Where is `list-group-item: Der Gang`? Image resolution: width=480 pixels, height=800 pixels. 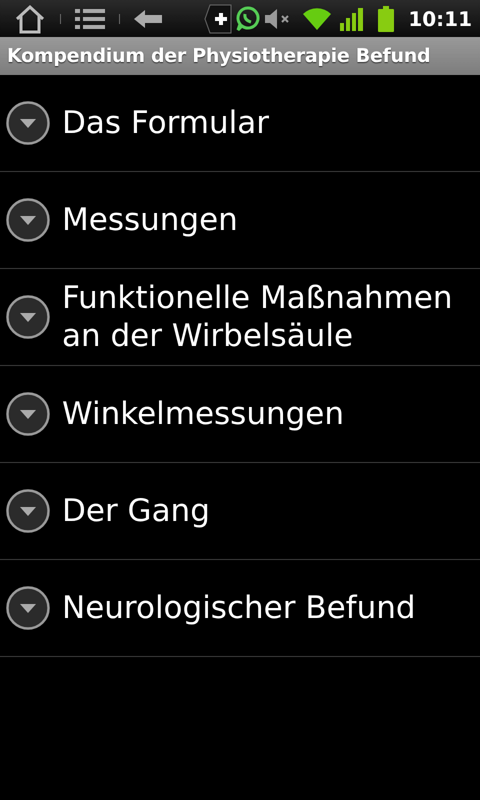 list-group-item: Der Gang is located at coordinates (240, 511).